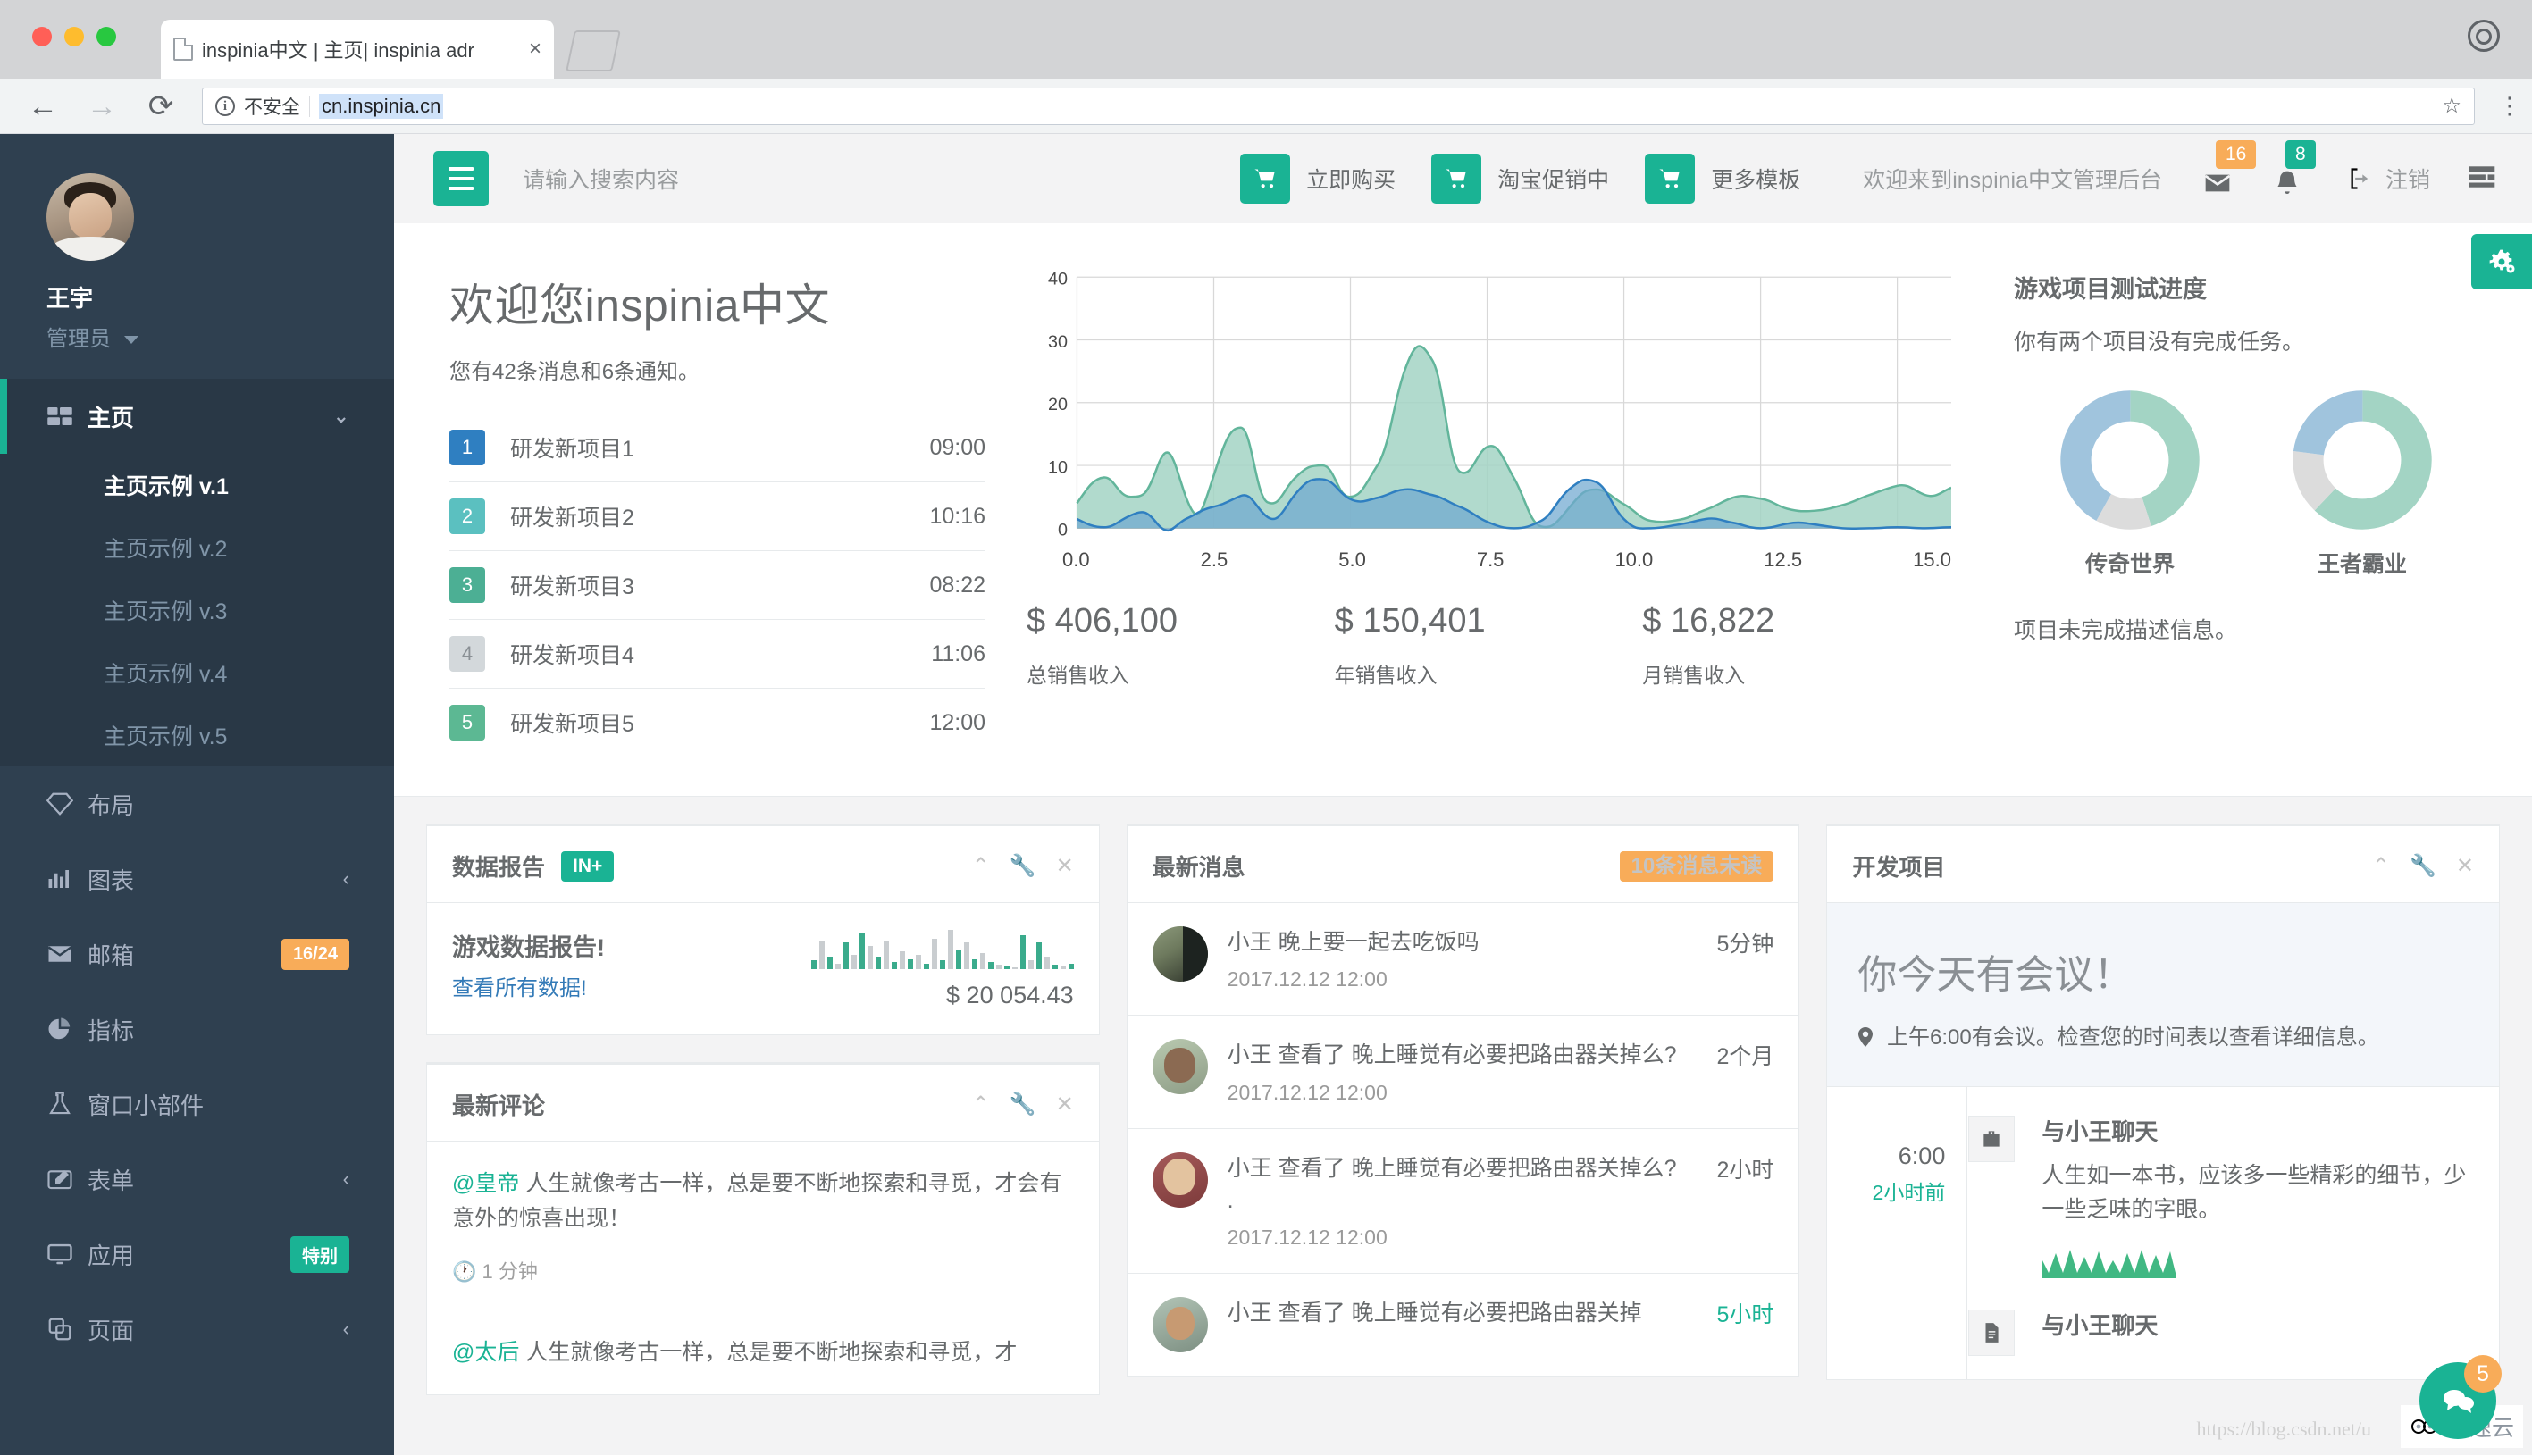 The image size is (2532, 1456). What do you see at coordinates (197, 610) in the screenshot?
I see `sidebar-subitem-dashboard-v3: 主页示例 v.3` at bounding box center [197, 610].